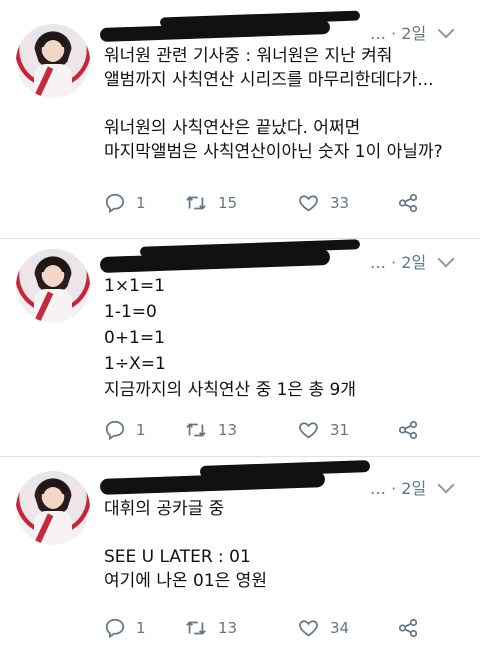 The height and width of the screenshot is (652, 480). What do you see at coordinates (269, 430) in the screenshot?
I see `tweet-actions: 1 13 31` at bounding box center [269, 430].